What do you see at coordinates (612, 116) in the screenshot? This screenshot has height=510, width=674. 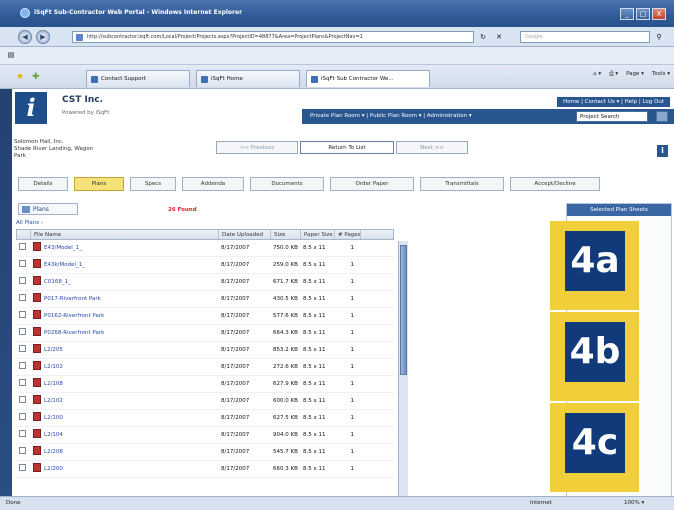 I see `project-search-input: Project Search` at bounding box center [612, 116].